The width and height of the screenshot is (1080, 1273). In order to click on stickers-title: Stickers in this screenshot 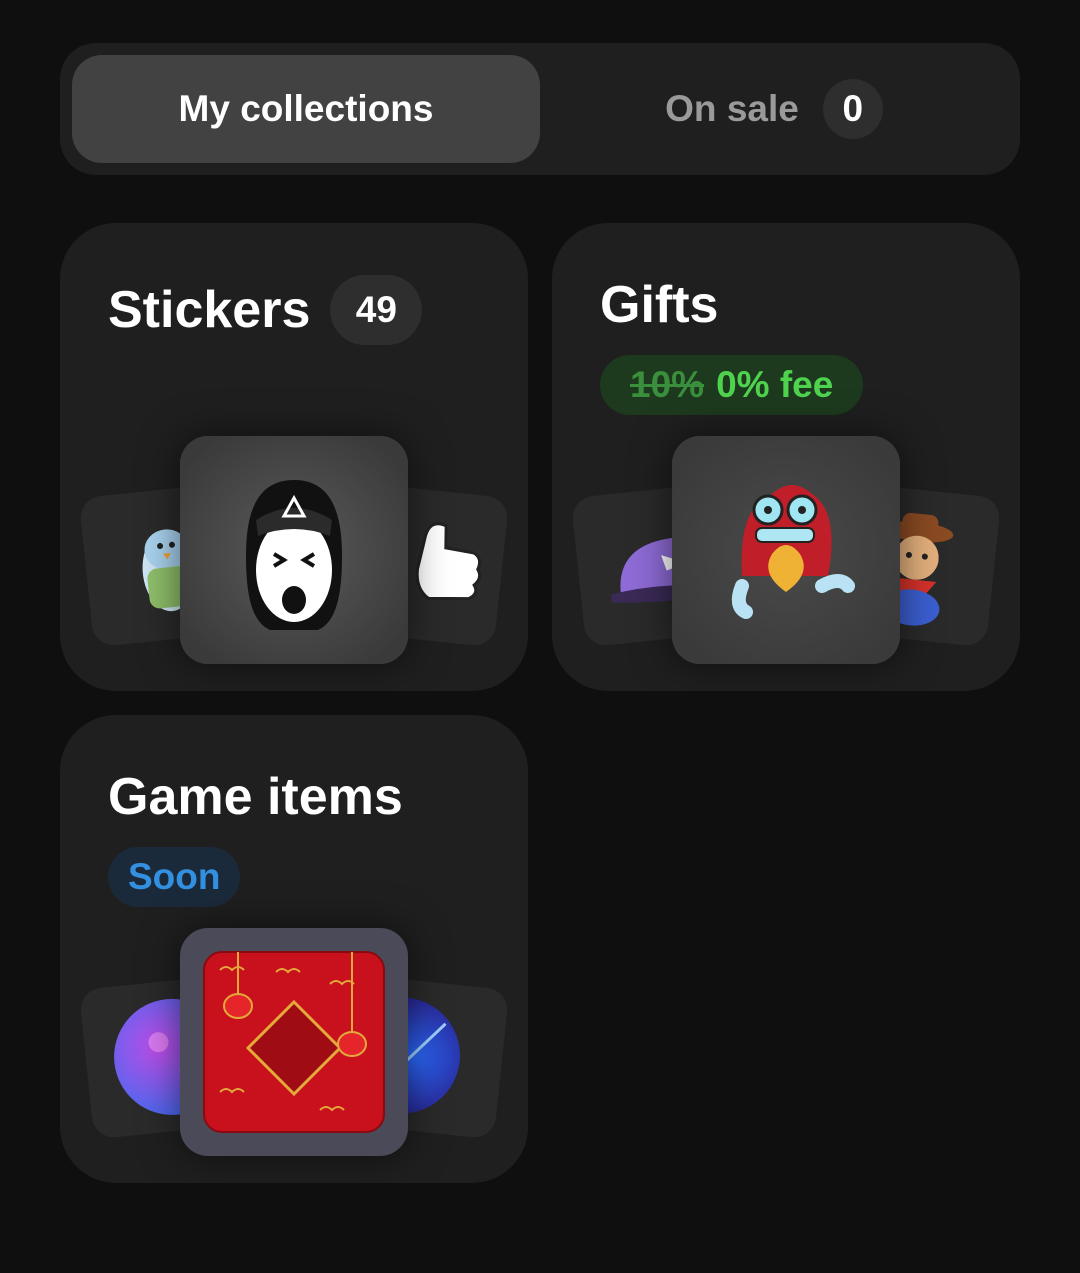, I will do `click(209, 310)`.